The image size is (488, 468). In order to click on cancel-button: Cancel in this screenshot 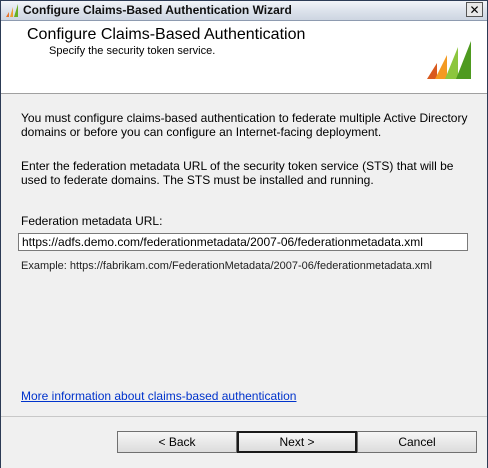, I will do `click(417, 442)`.